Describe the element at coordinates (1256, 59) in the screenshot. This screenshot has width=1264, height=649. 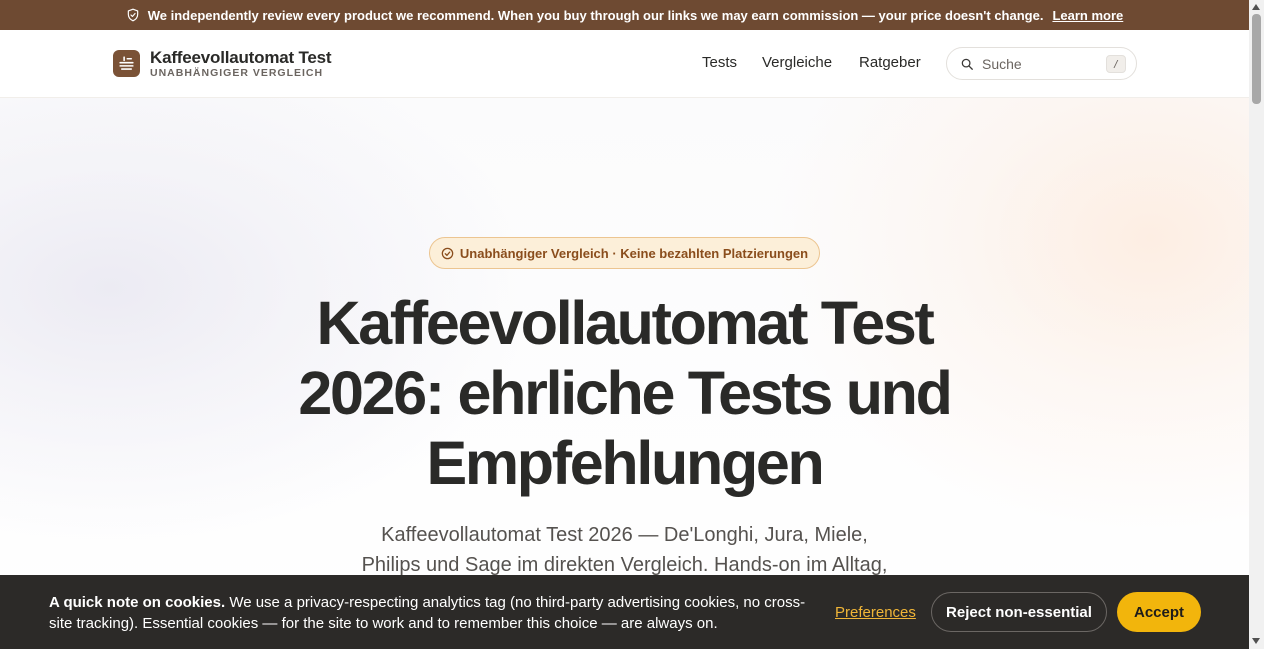
I see `scroll-thumb` at that location.